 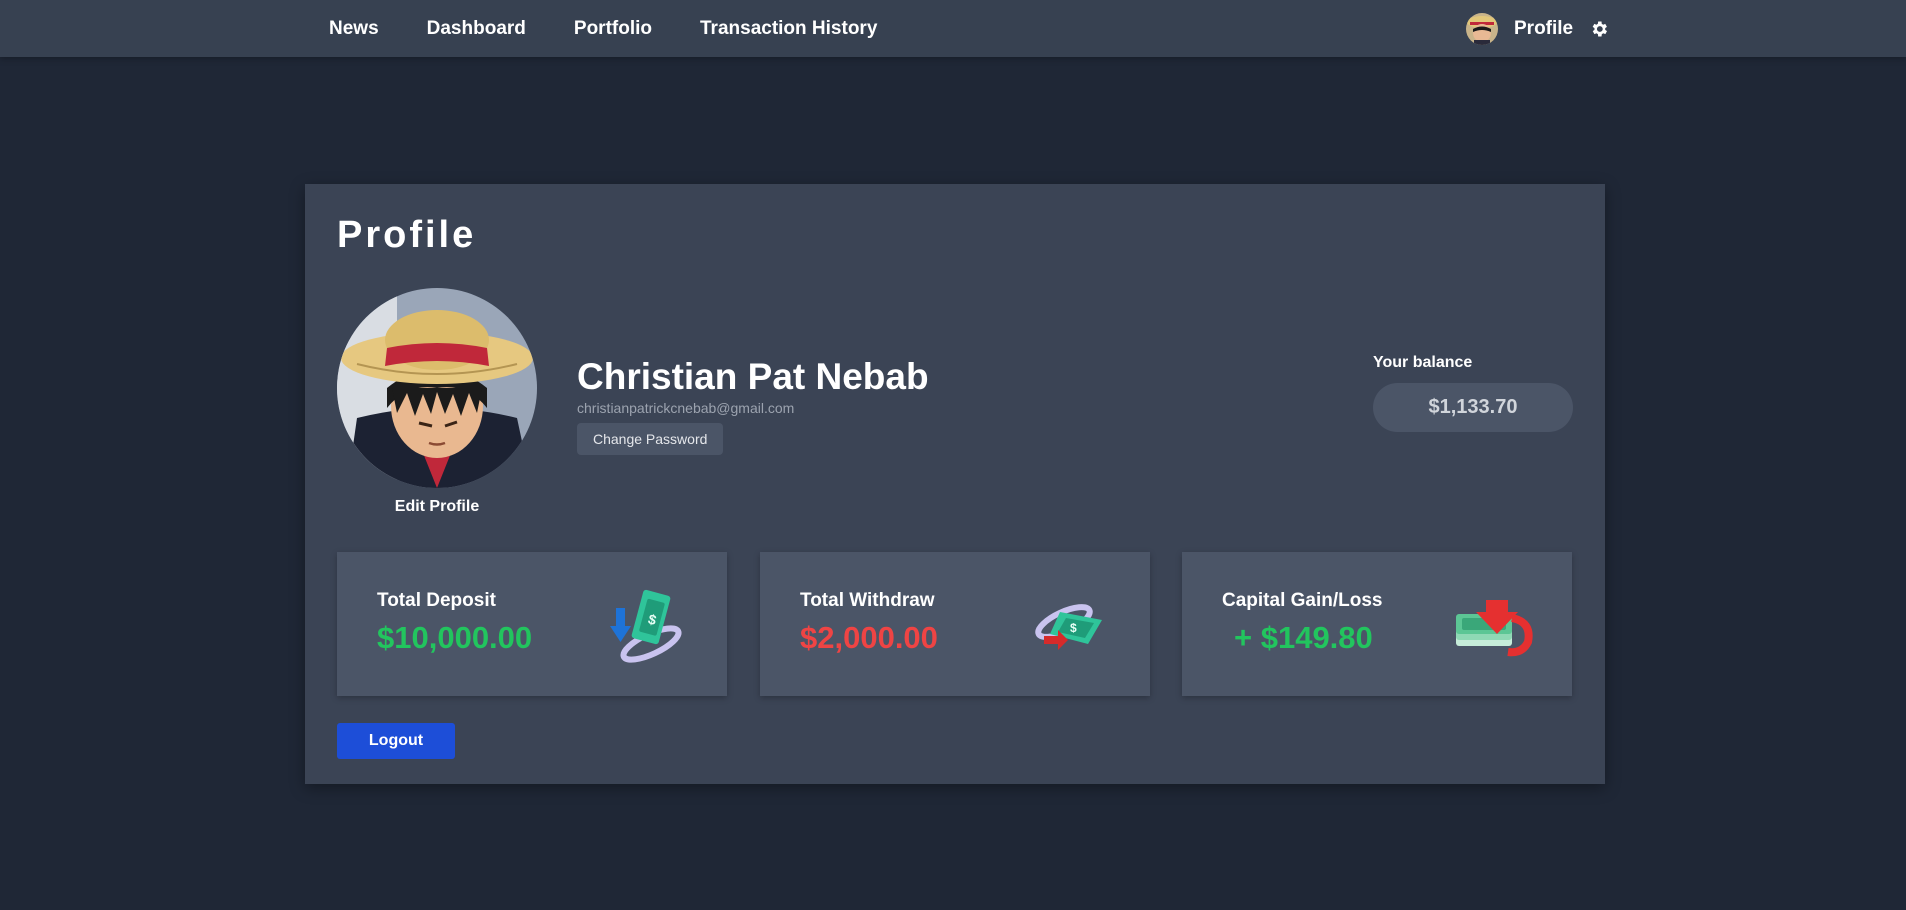 What do you see at coordinates (437, 507) in the screenshot?
I see `edit-profile-link: Edit Profile` at bounding box center [437, 507].